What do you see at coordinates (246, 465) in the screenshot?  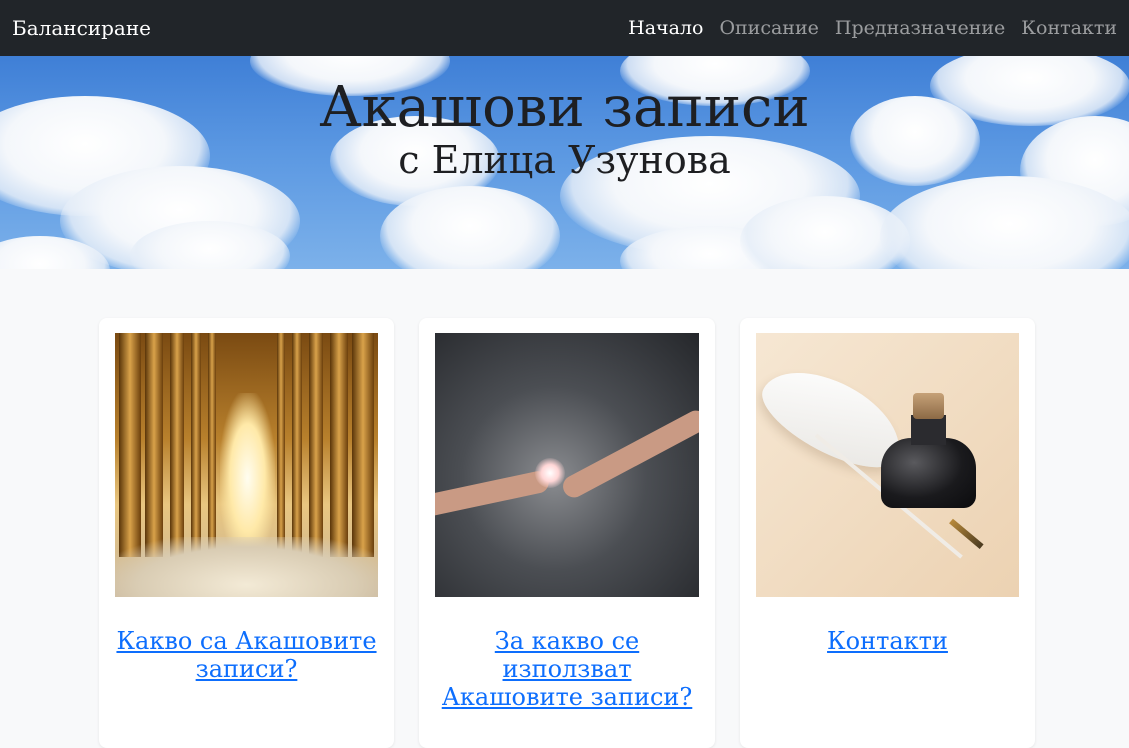 I see `golden-hall-image` at bounding box center [246, 465].